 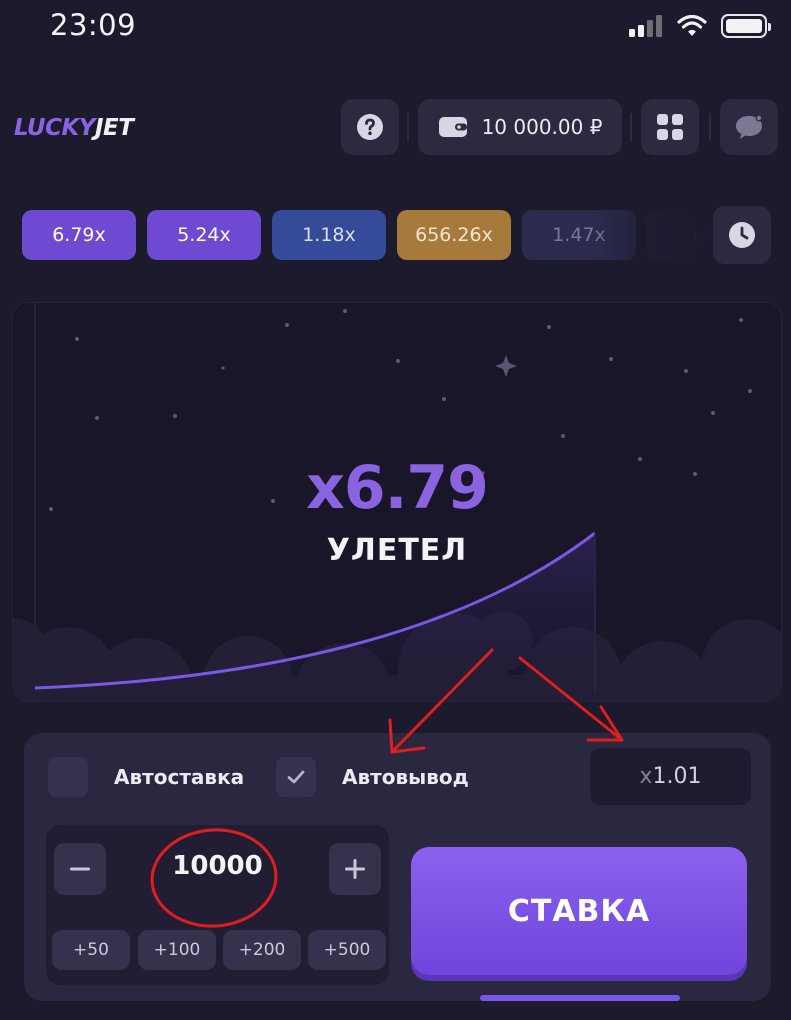 I want to click on app-logo: LUCKYJET, so click(x=74, y=128).